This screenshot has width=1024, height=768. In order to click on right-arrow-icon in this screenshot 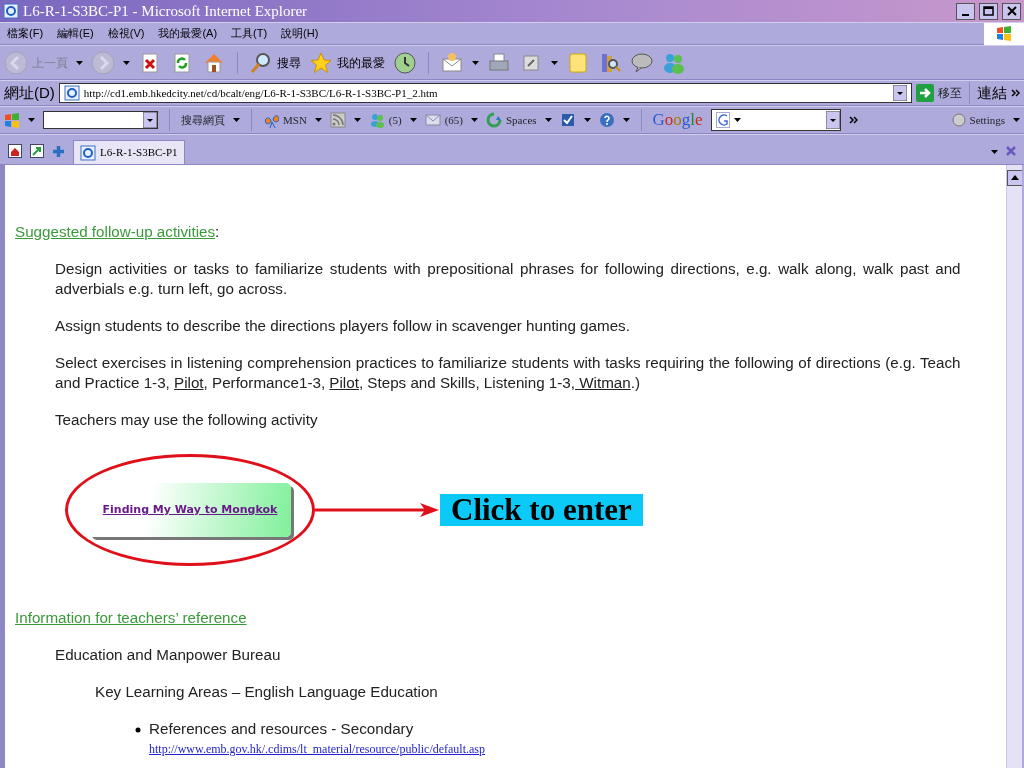, I will do `click(925, 93)`.